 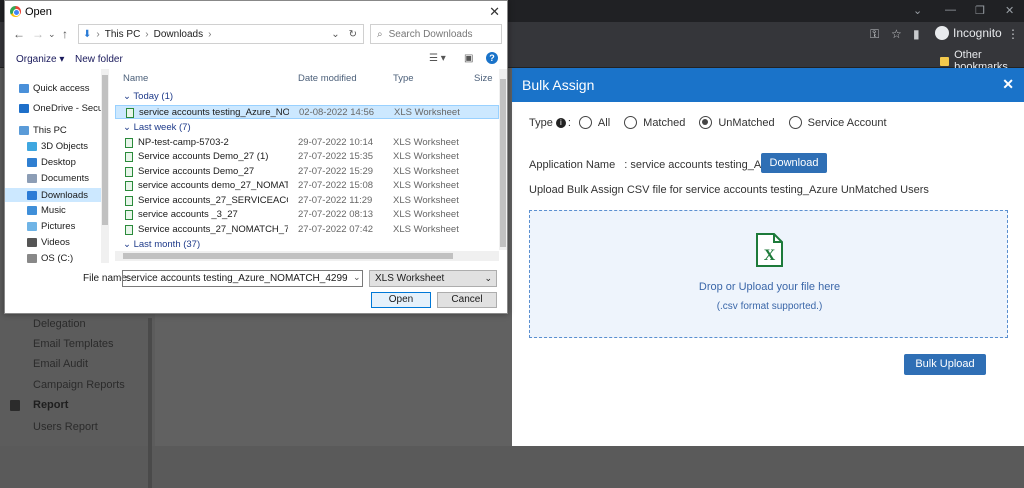 What do you see at coordinates (483, 78) in the screenshot?
I see `column-size: Size` at bounding box center [483, 78].